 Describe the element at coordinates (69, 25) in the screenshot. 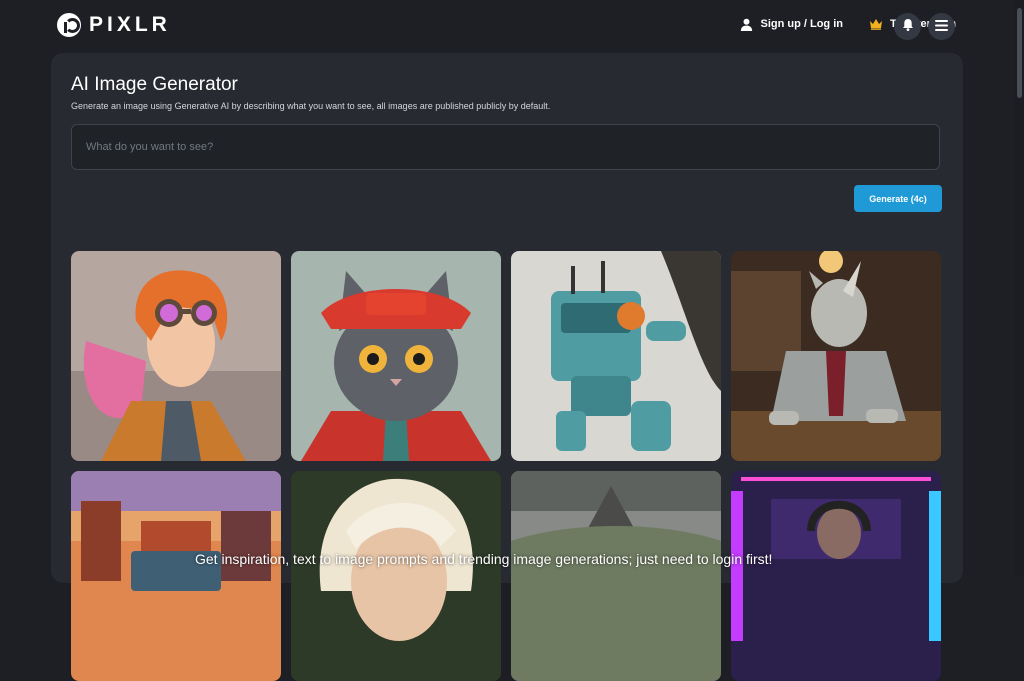

I see `pixlr-logo-icon` at that location.